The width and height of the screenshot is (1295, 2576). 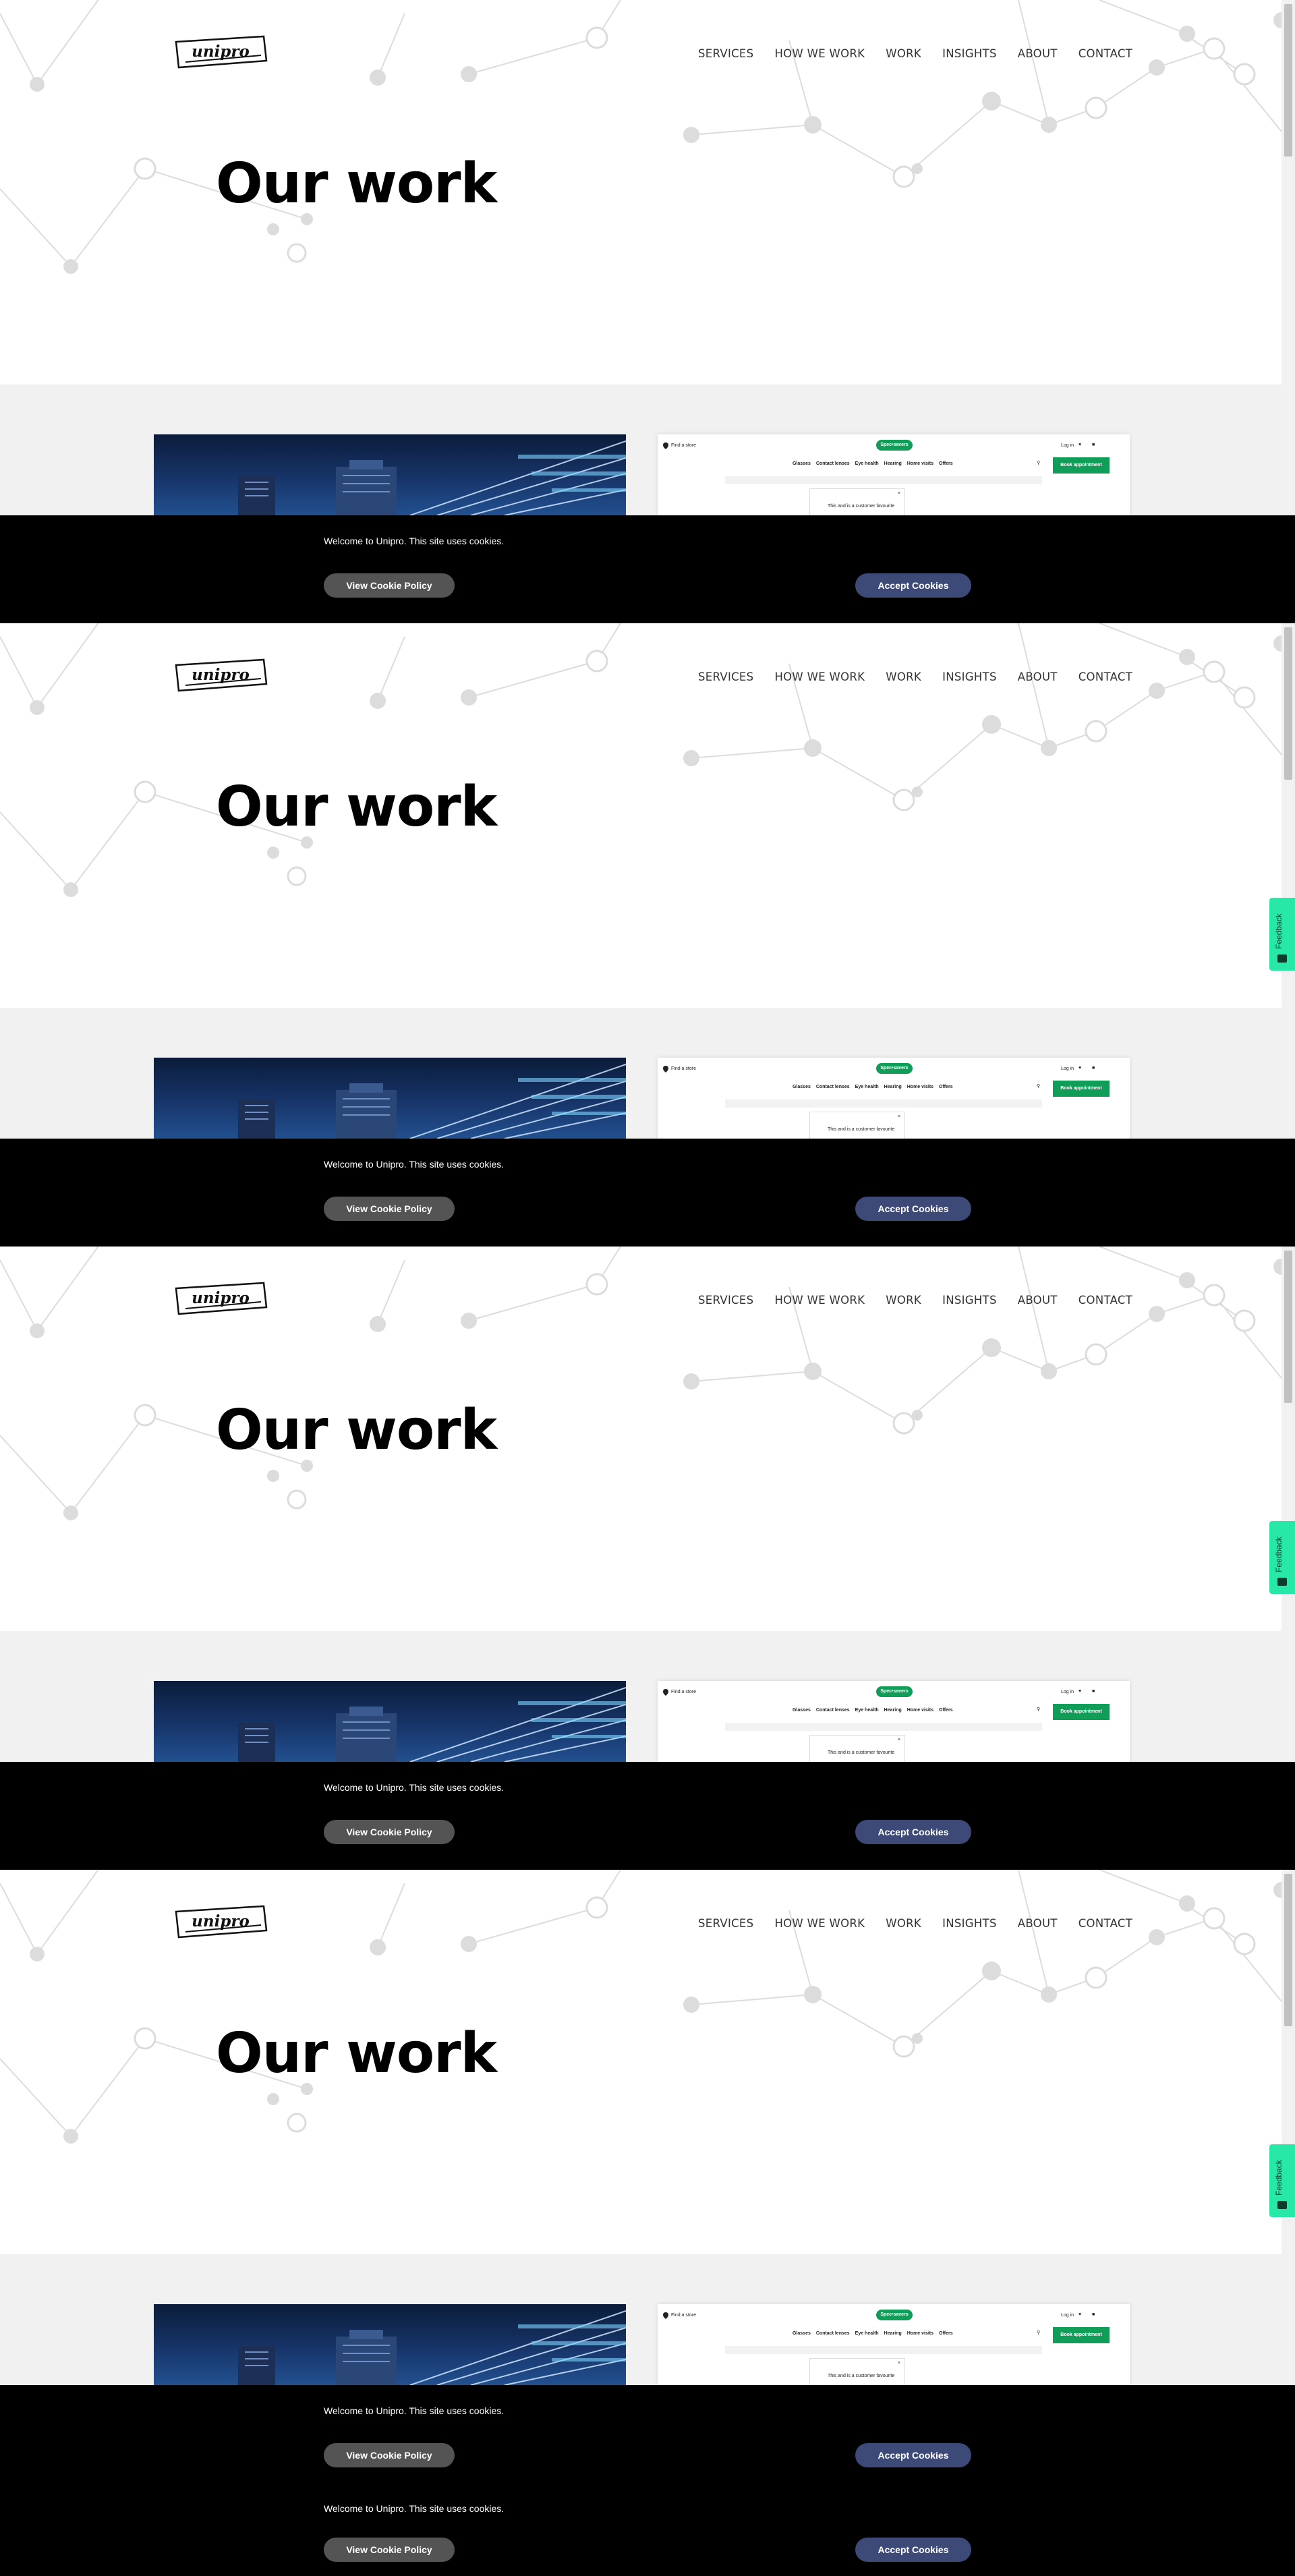 I want to click on logo-text: unipro, so click(x=221, y=1298).